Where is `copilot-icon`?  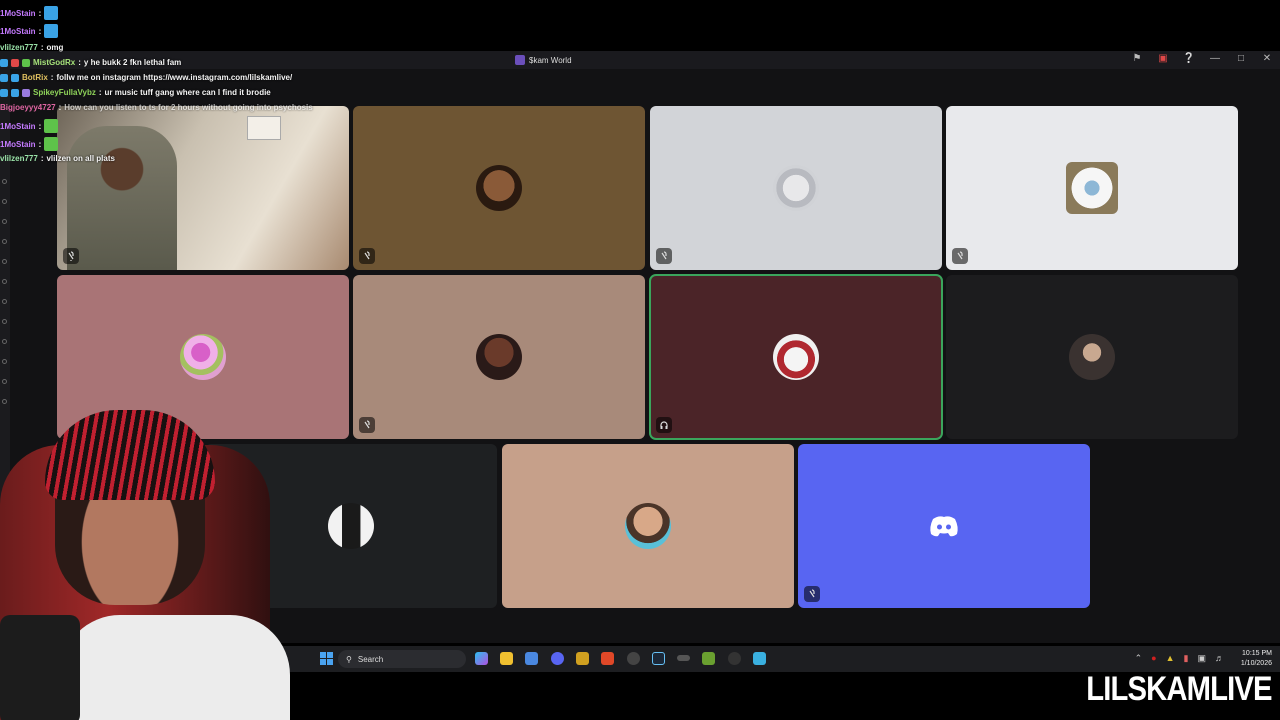
copilot-icon is located at coordinates (481, 658).